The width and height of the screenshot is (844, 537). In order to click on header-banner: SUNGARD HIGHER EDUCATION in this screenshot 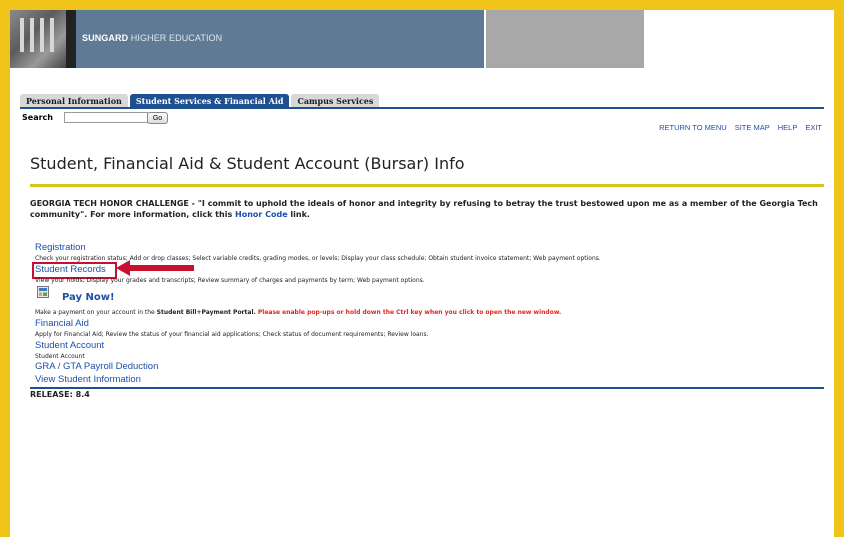, I will do `click(247, 39)`.